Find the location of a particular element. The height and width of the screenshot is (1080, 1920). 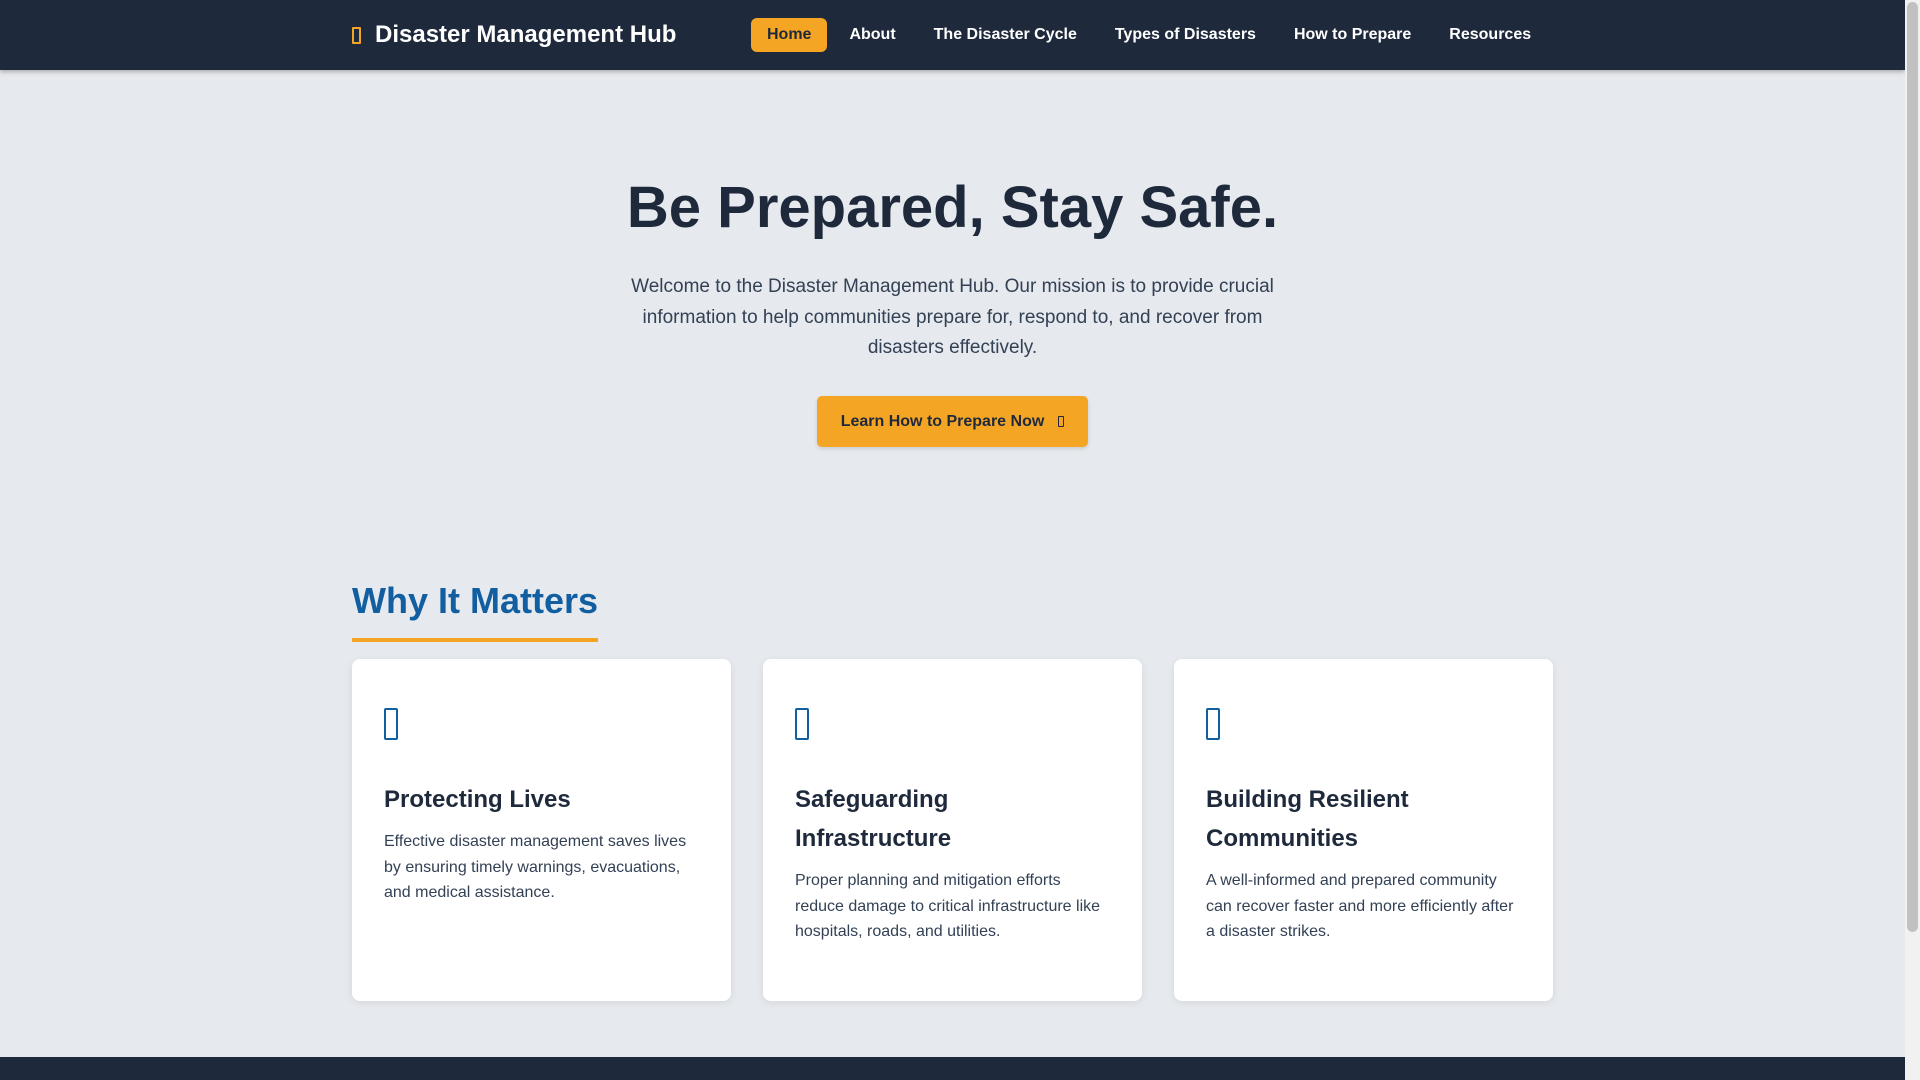

nav-link-about: About is located at coordinates (872, 35).